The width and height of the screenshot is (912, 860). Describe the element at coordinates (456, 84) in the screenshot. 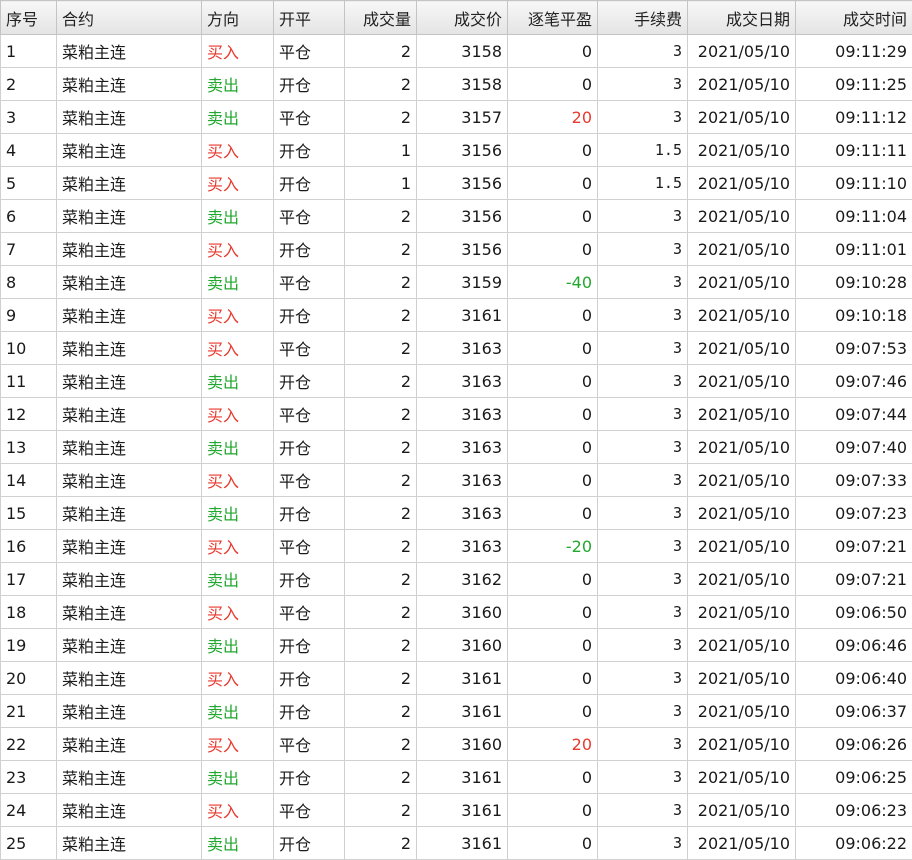

I see `table-row: 2菜粕主连卖出开仓23158032021/05/1009:11:25` at that location.